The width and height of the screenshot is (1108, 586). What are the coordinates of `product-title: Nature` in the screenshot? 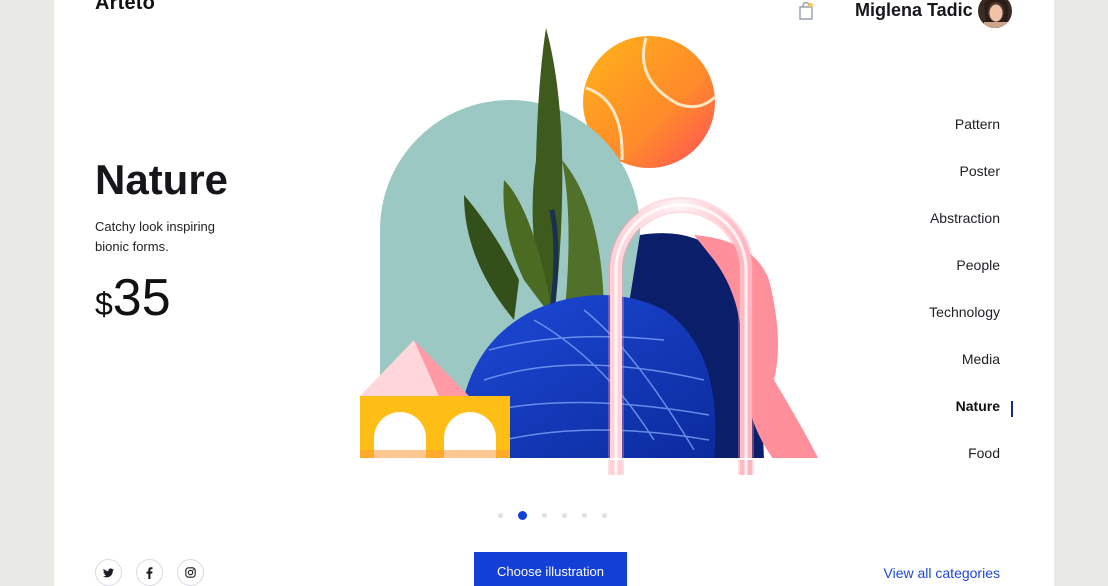 It's located at (162, 179).